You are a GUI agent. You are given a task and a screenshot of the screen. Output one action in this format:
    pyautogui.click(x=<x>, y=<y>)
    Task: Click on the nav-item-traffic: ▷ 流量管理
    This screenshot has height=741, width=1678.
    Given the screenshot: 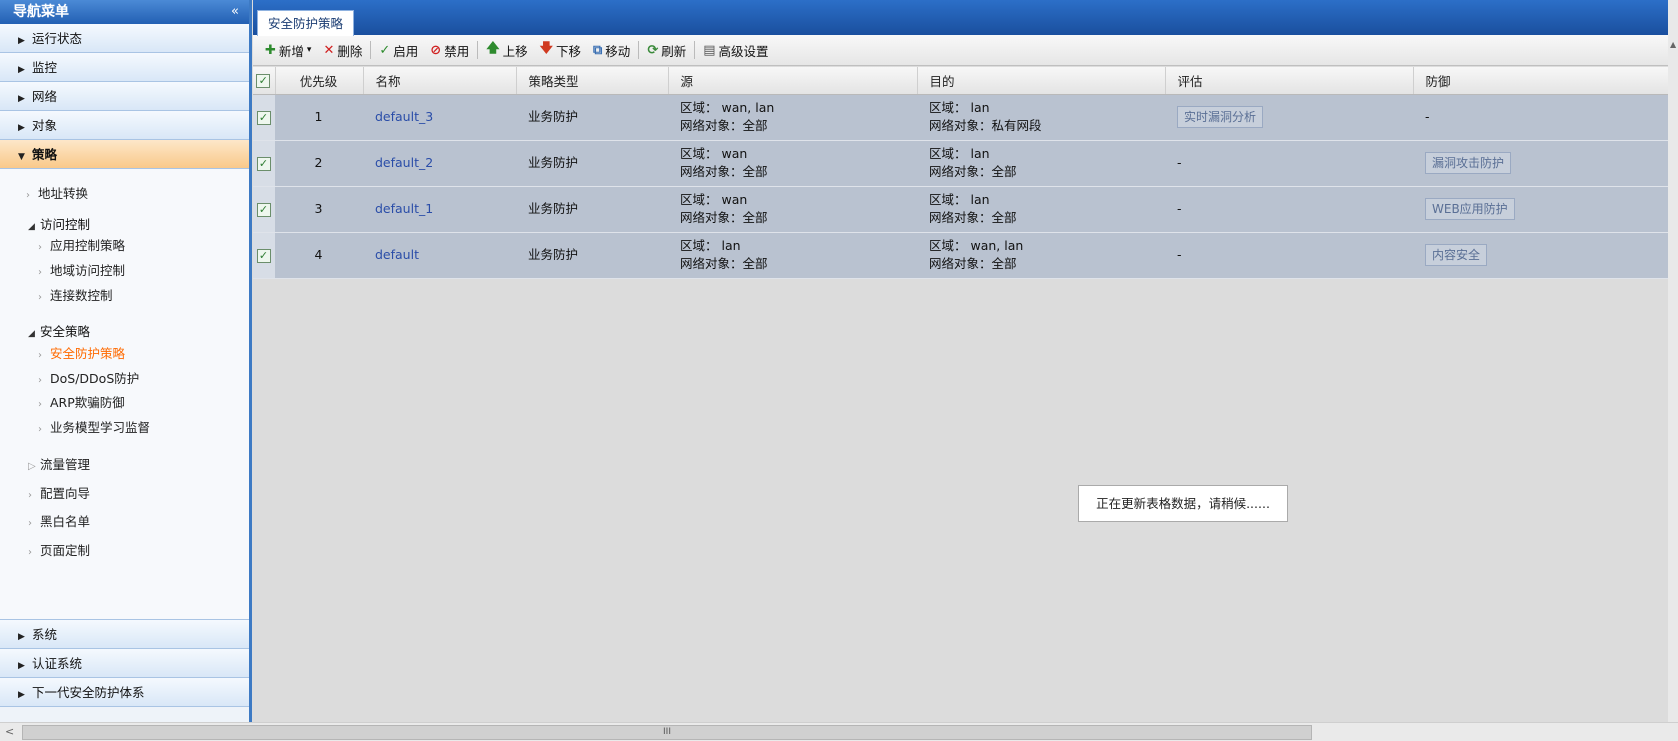 What is the action you would take?
    pyautogui.click(x=59, y=463)
    